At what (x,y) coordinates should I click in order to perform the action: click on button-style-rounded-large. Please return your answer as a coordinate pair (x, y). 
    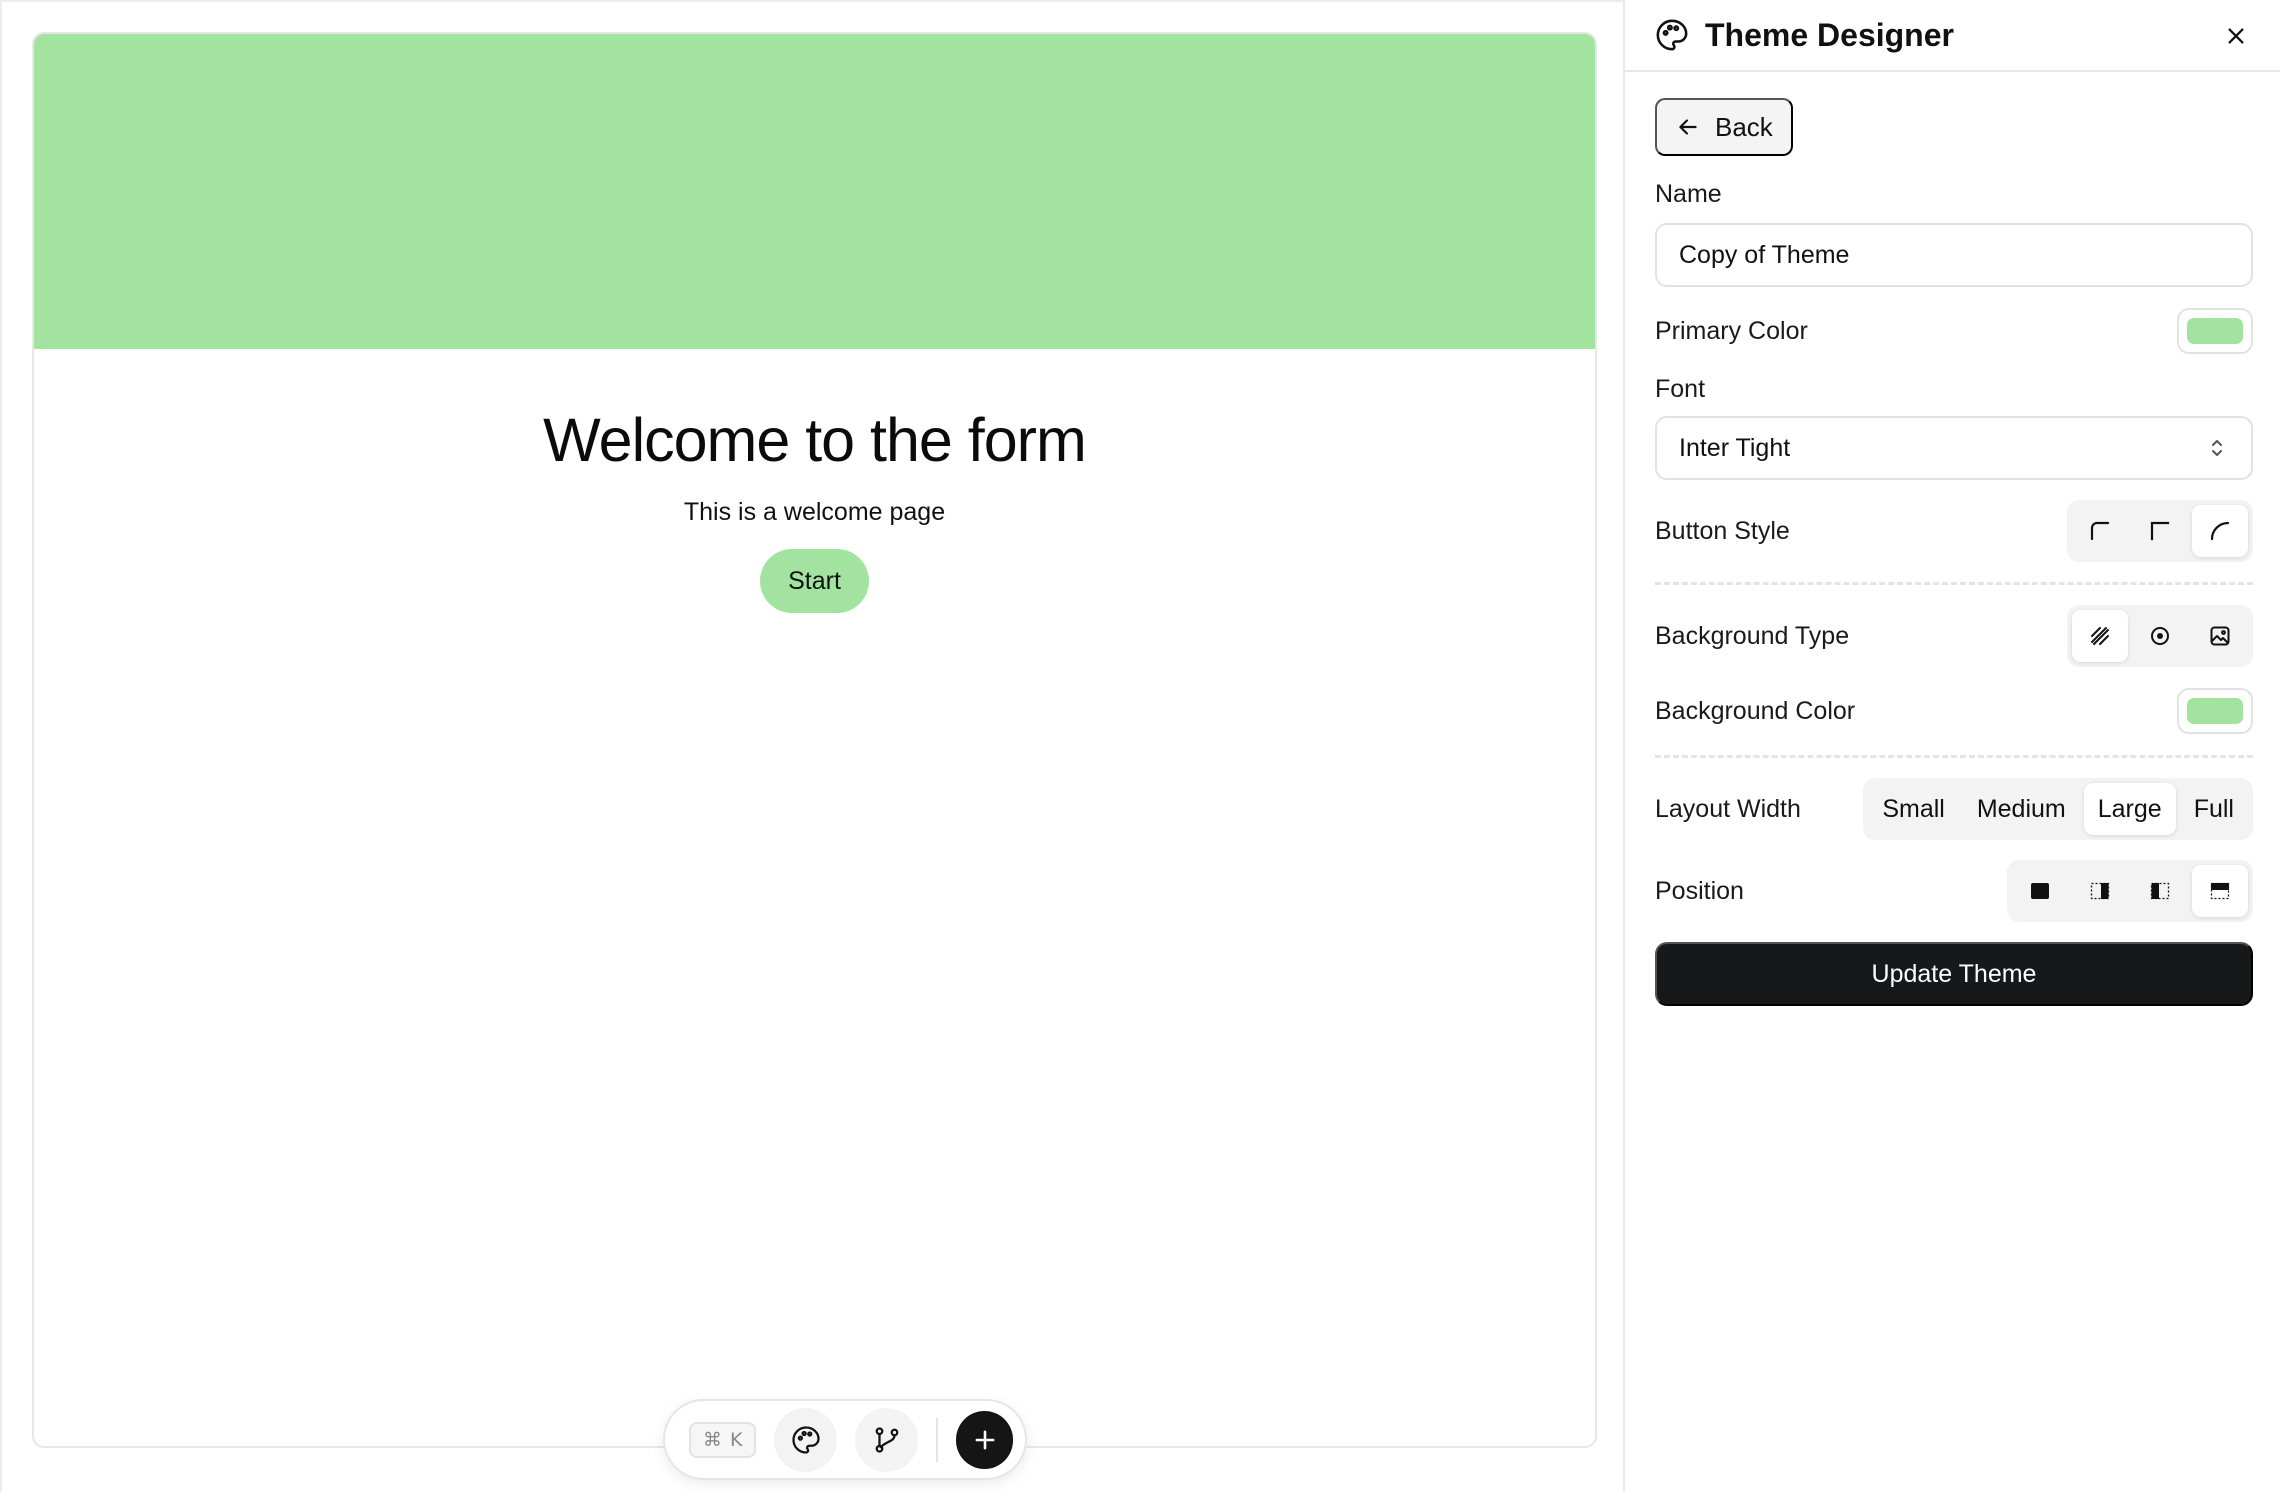
    Looking at the image, I should click on (2220, 531).